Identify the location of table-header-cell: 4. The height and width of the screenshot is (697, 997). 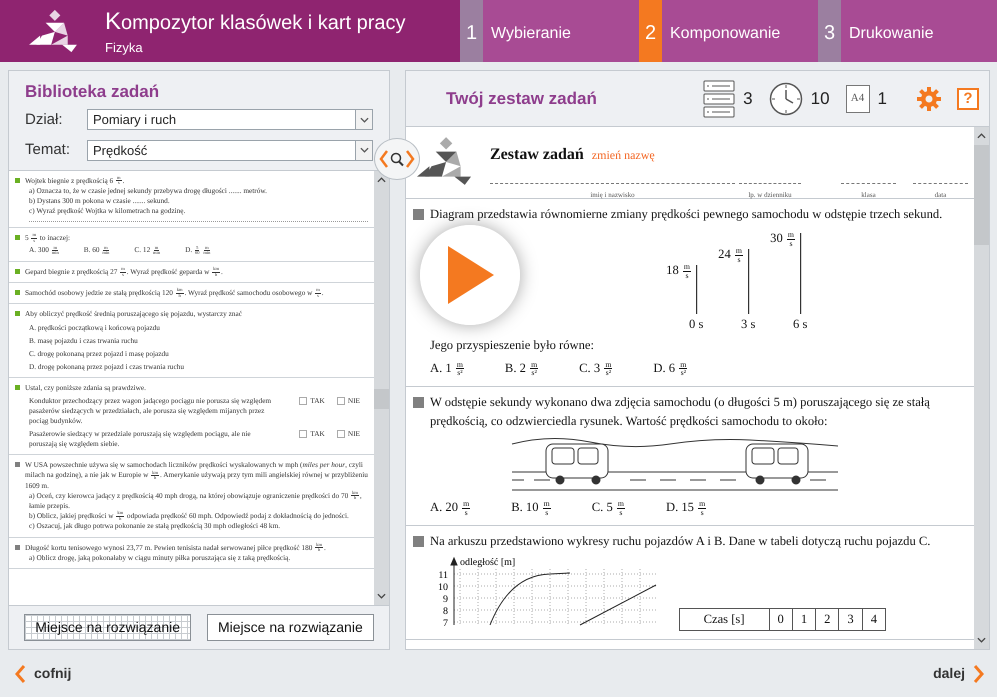
(874, 619).